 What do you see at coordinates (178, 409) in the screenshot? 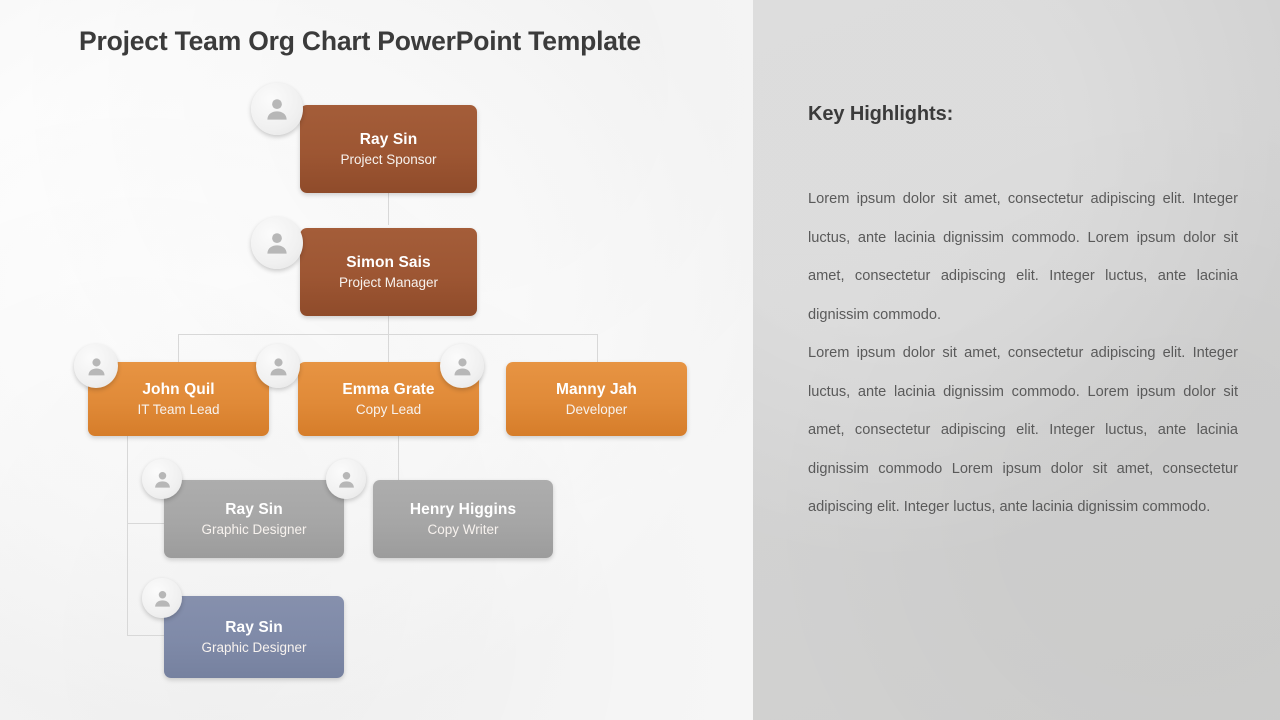
I see `org-node-role: IT Team Lead` at bounding box center [178, 409].